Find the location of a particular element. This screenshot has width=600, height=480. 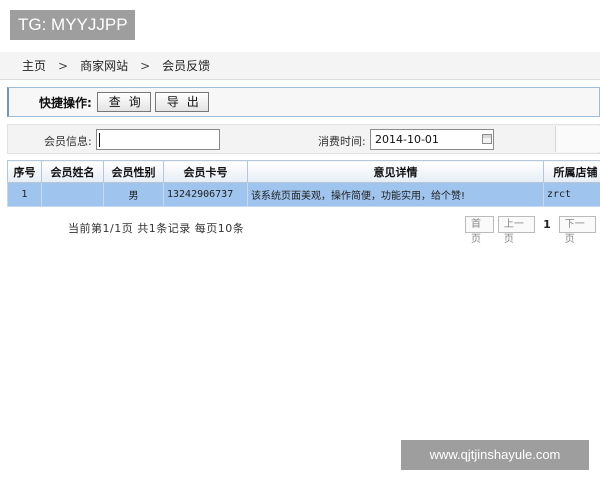

calendar-icon is located at coordinates (487, 139).